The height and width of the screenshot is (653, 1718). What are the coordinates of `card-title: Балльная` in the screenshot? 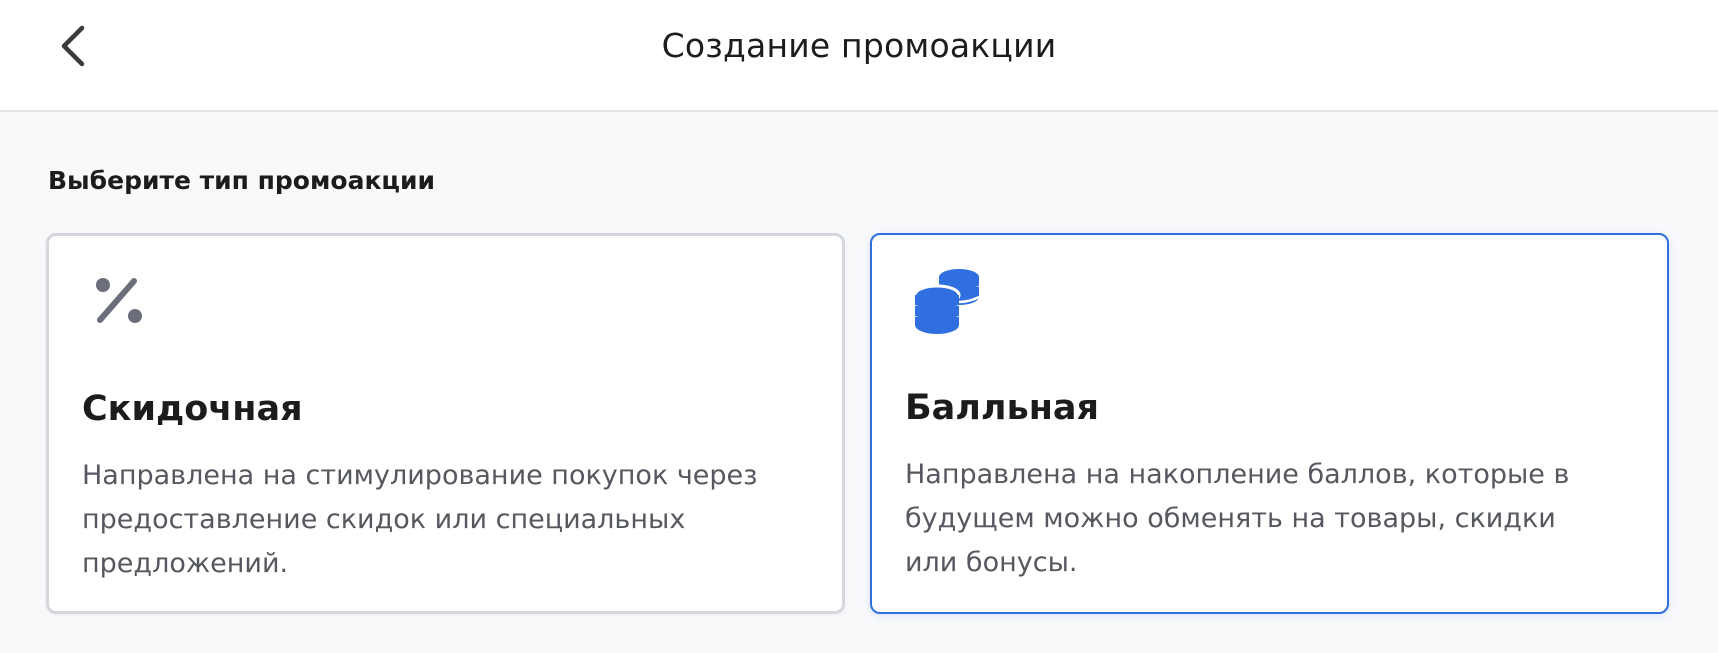 It's located at (1002, 408).